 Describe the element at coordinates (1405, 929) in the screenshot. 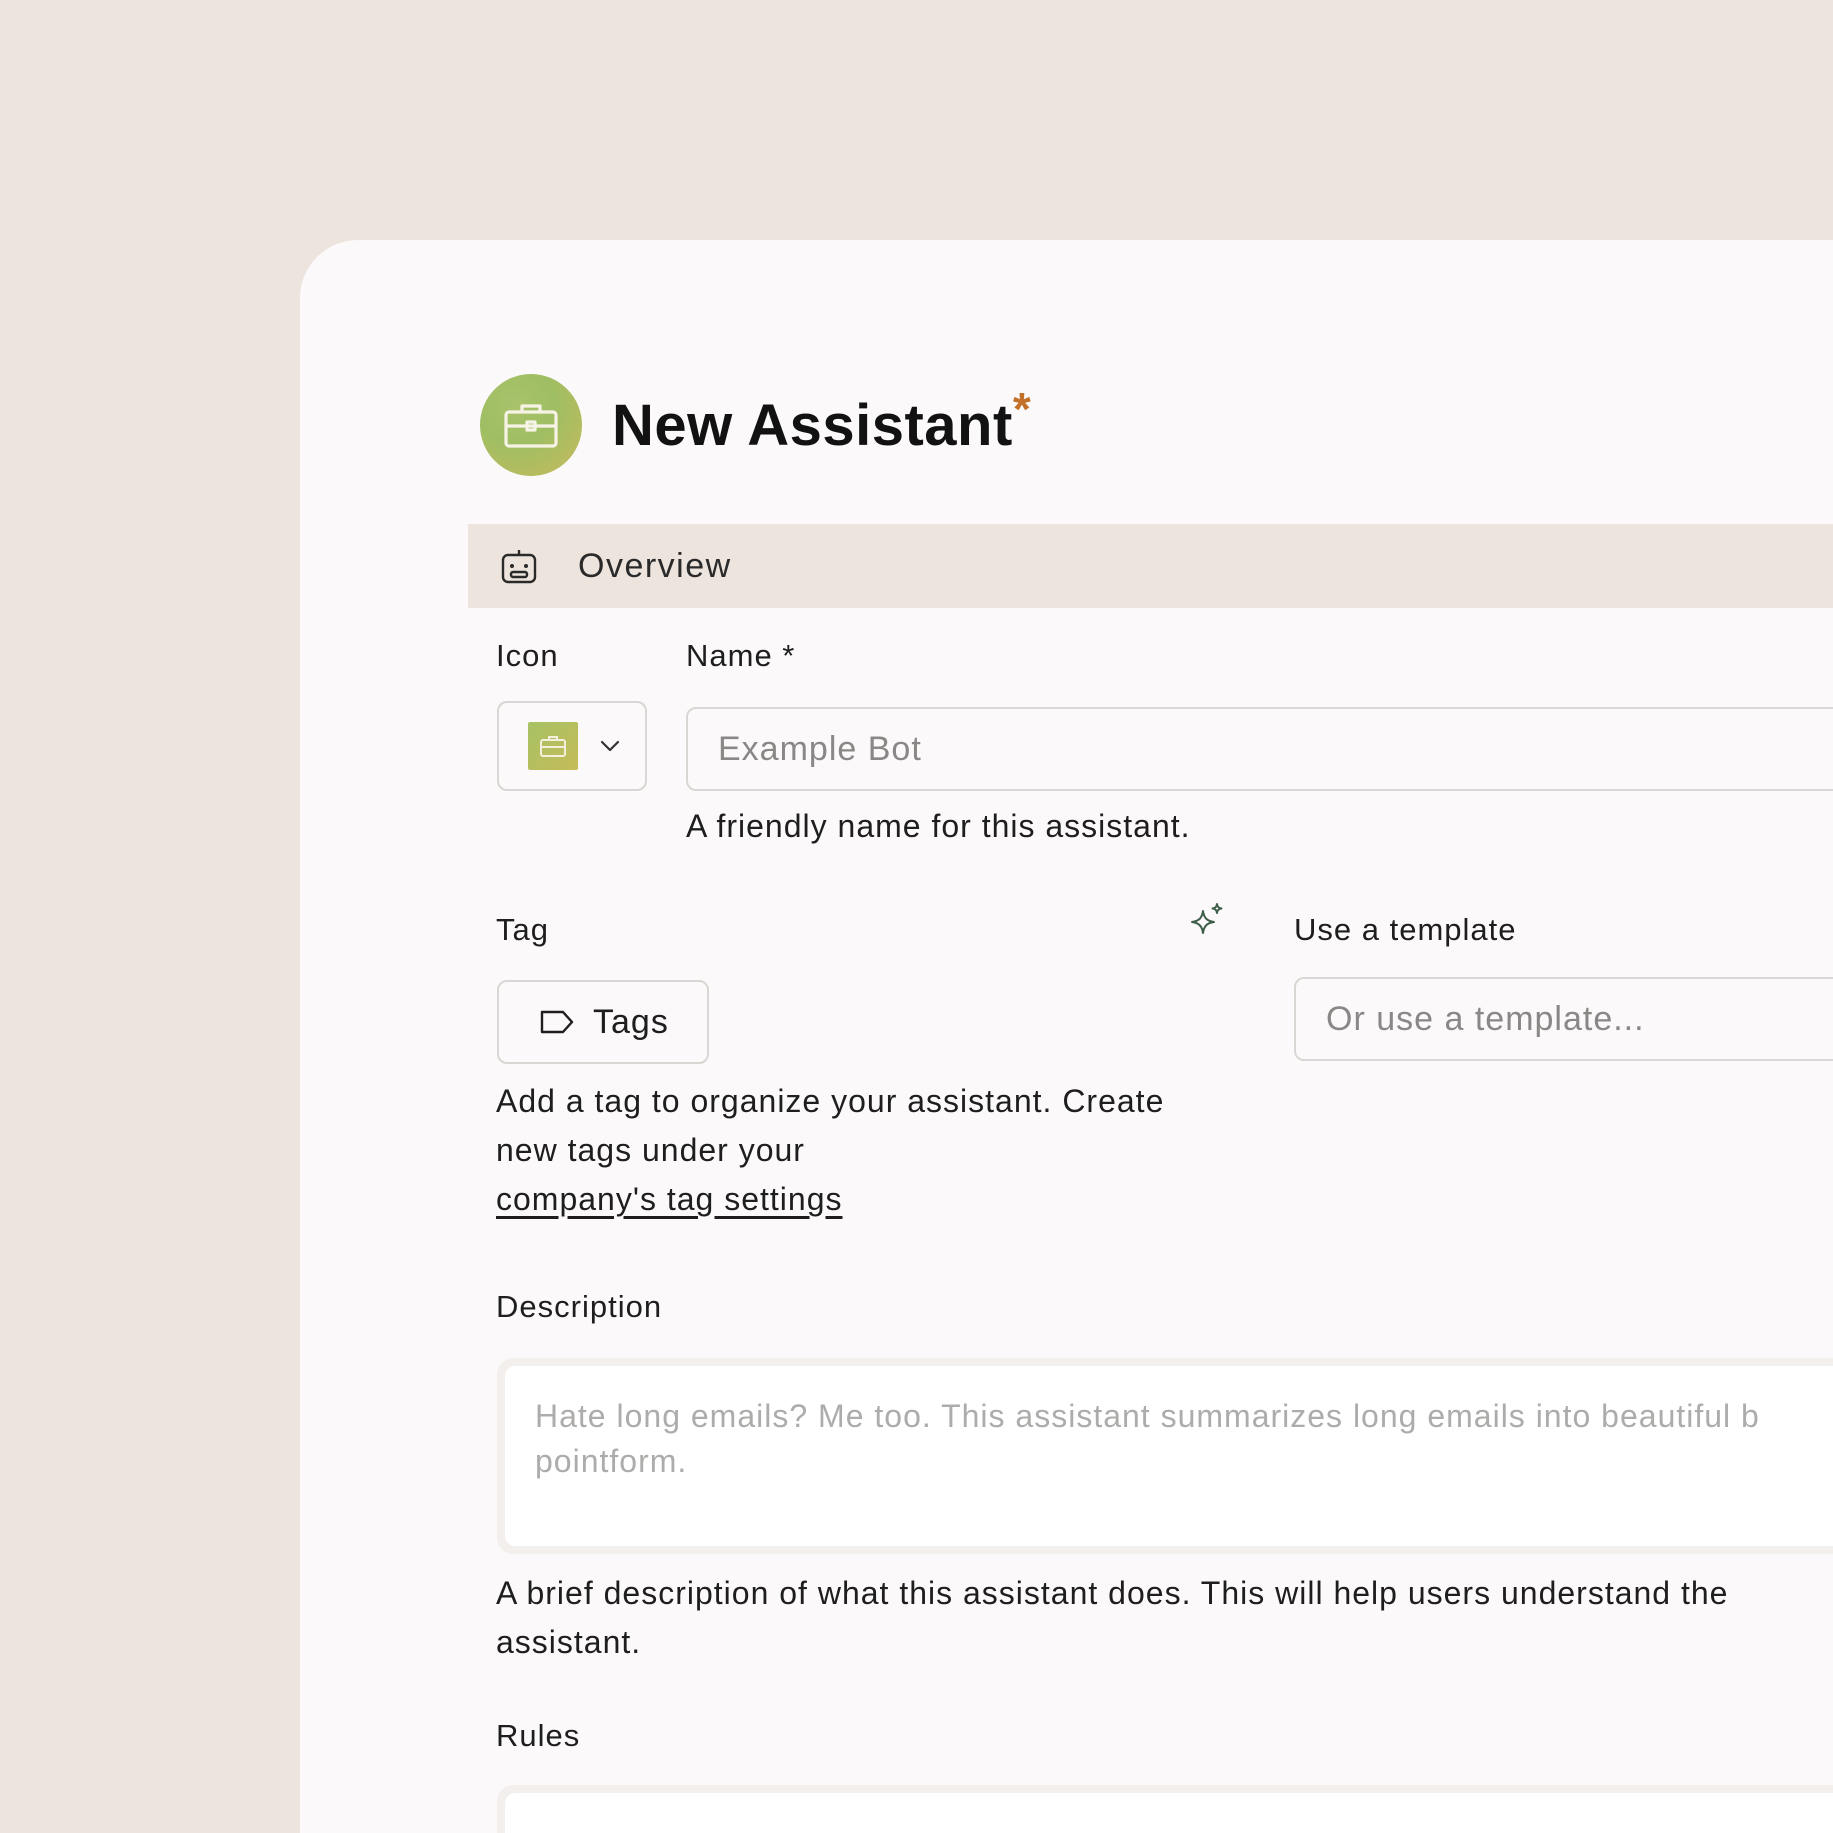

I see `template-label: Use a template` at that location.